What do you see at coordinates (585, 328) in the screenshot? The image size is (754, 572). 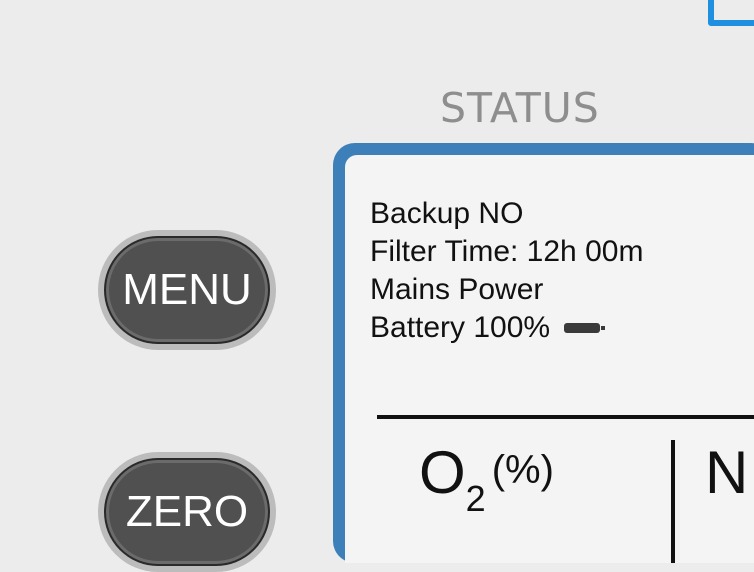 I see `battery-icon` at bounding box center [585, 328].